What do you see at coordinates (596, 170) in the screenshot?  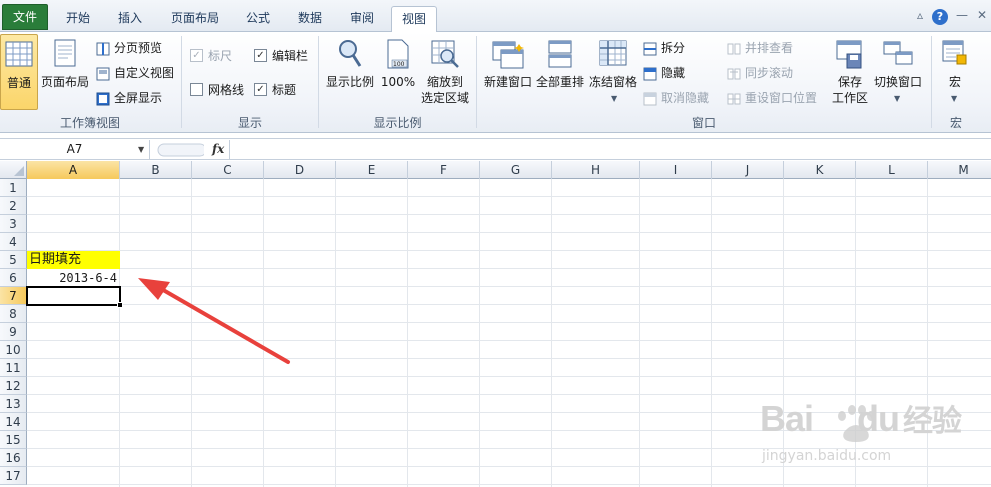 I see `column-header: H` at bounding box center [596, 170].